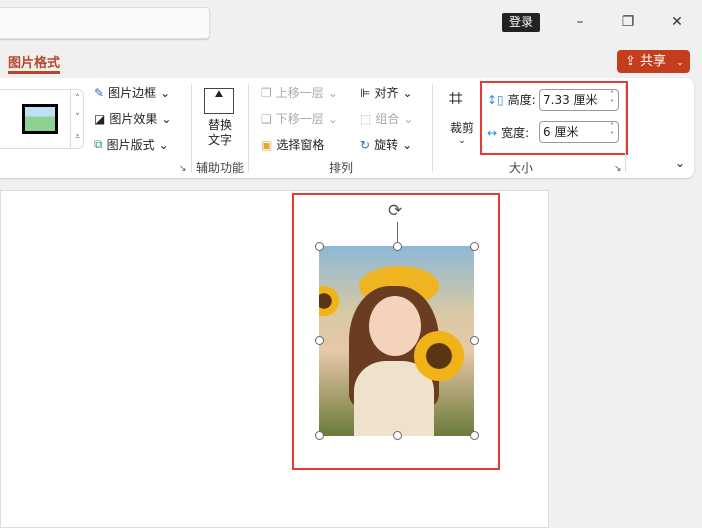  I want to click on height-input: 7.33 厘米 ˄ ˅, so click(579, 100).